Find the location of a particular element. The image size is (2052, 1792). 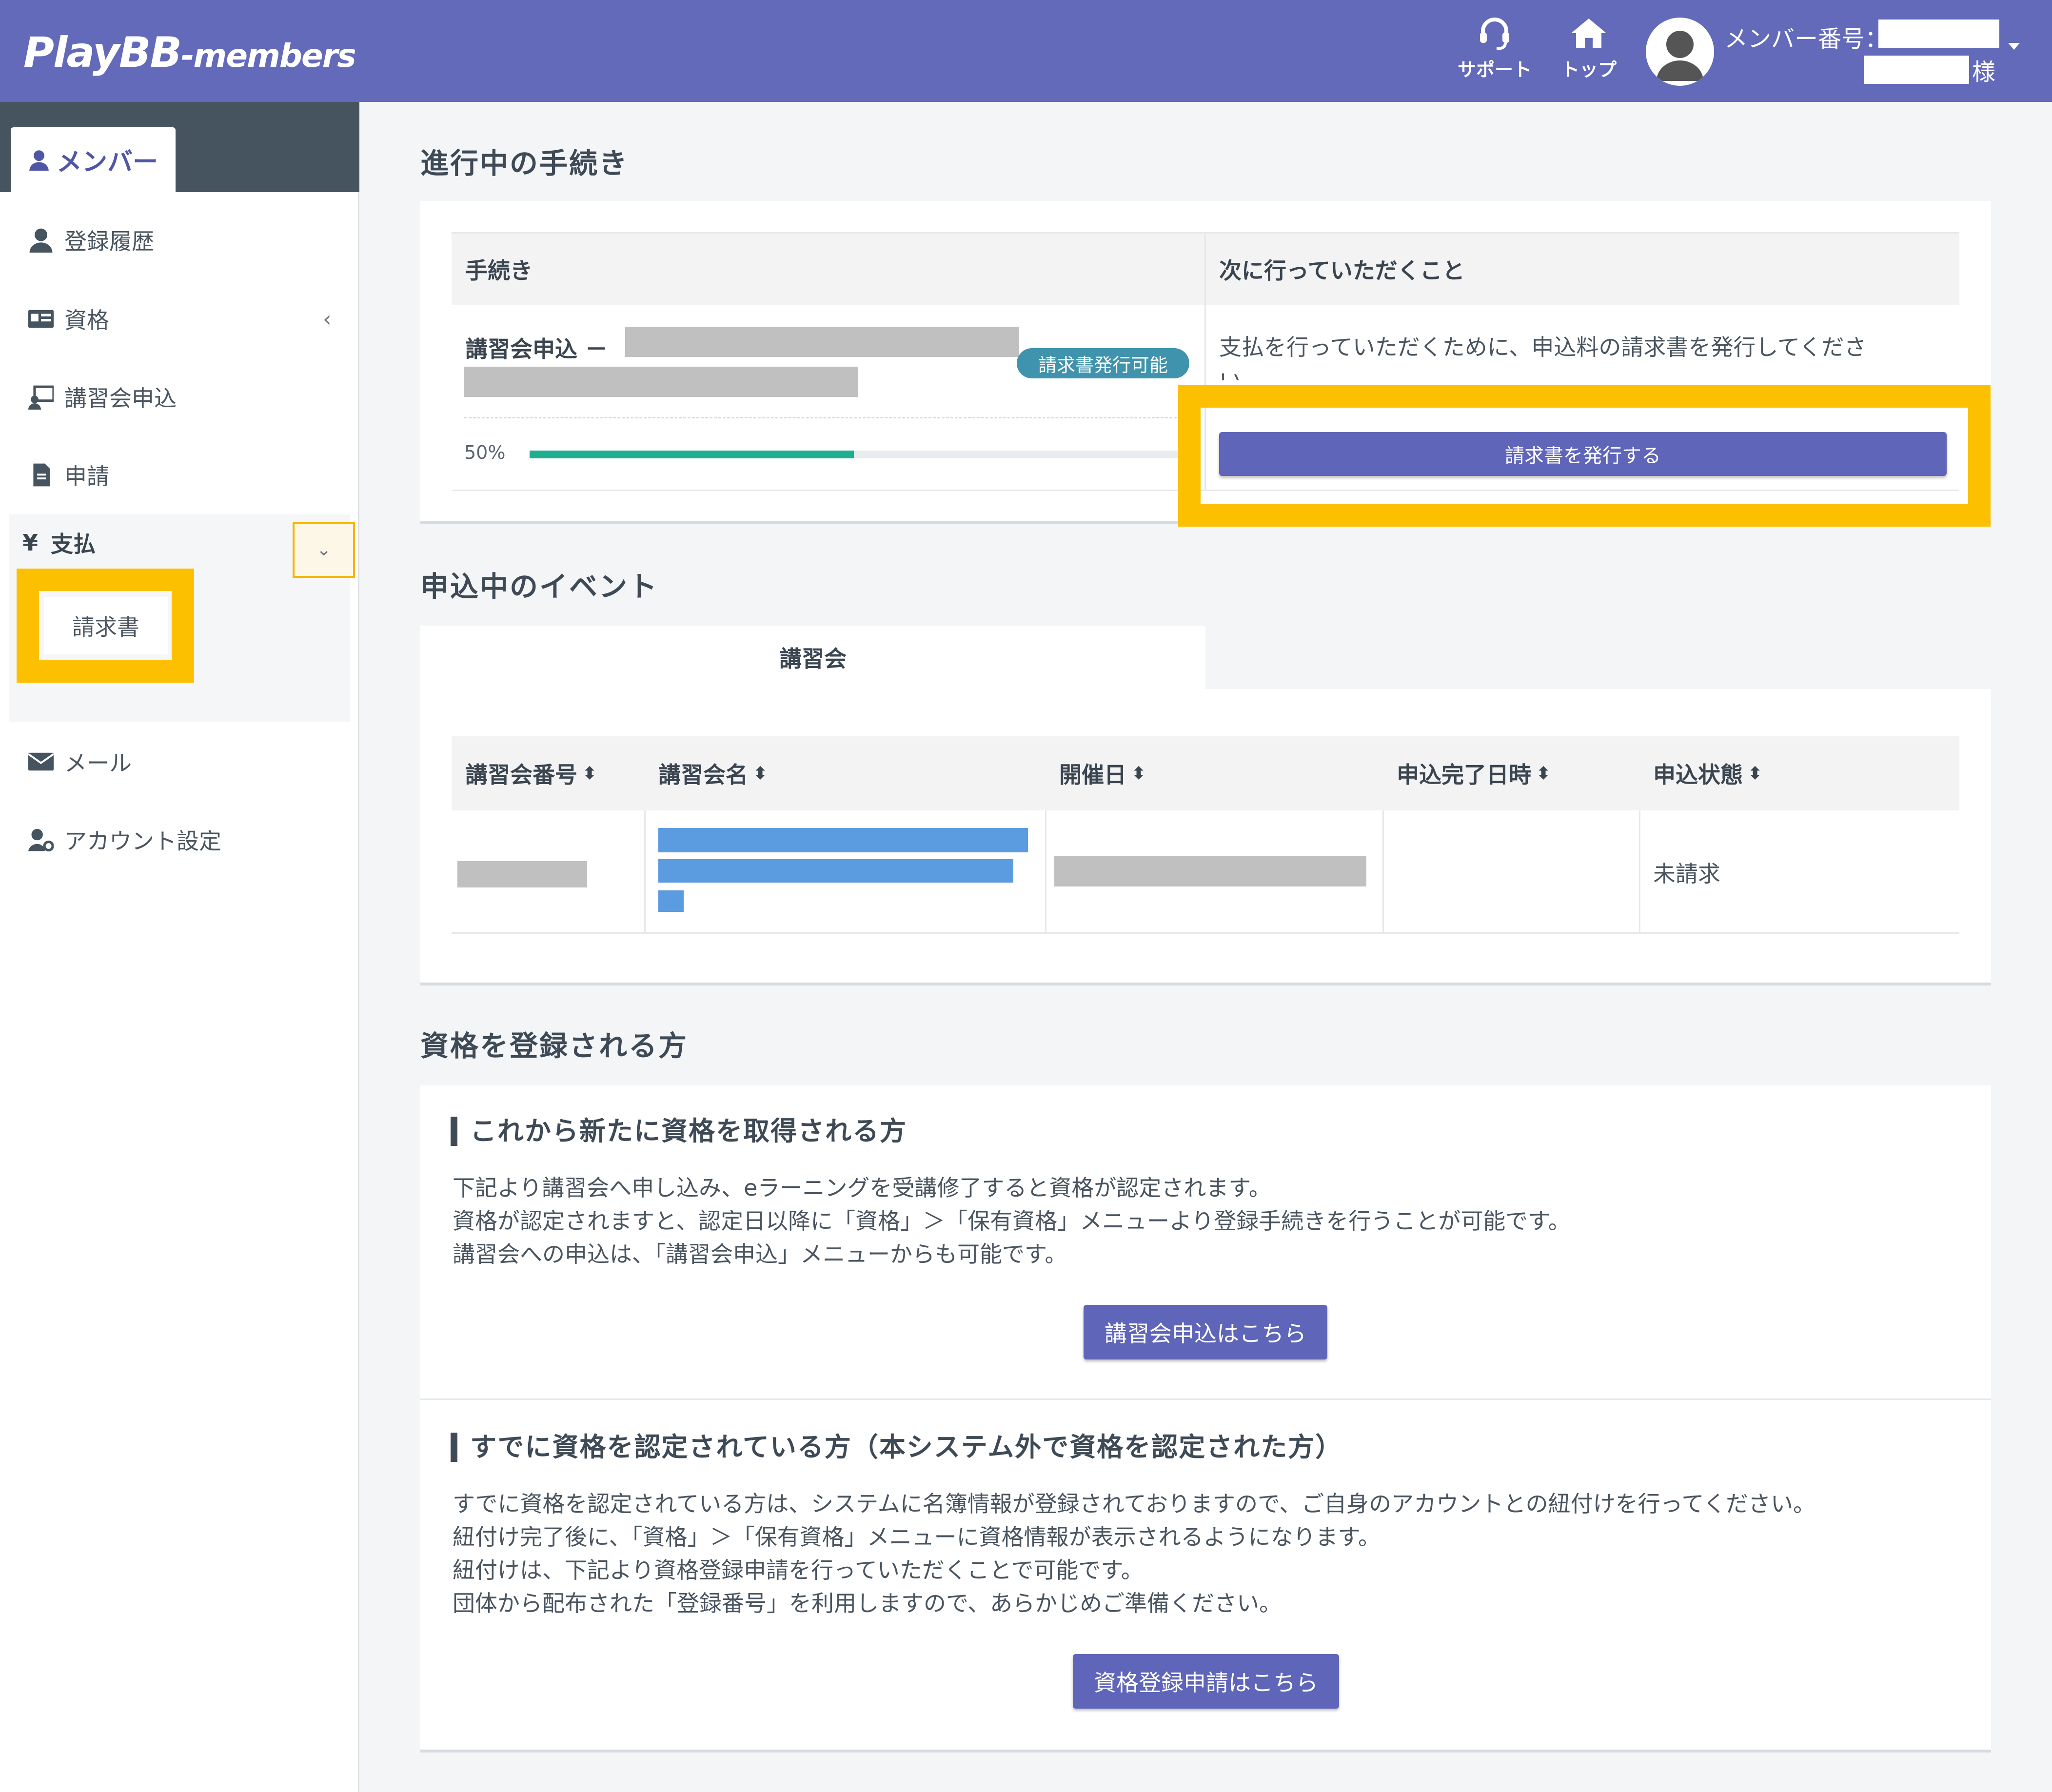

issue-invoice-button: 請求書を発行する is located at coordinates (1583, 454).